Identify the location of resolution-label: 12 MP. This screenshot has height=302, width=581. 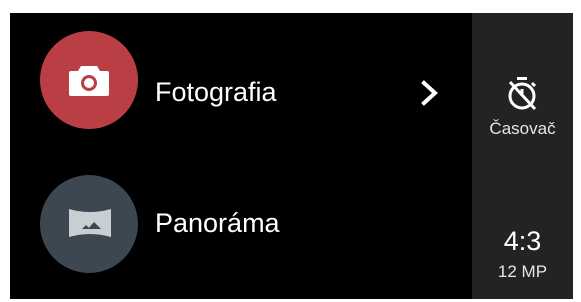
(522, 271).